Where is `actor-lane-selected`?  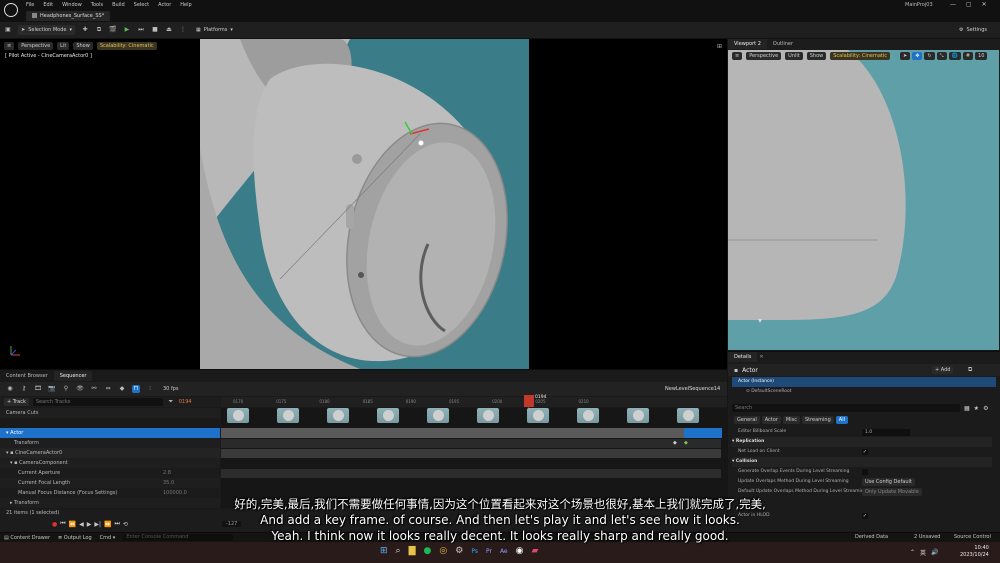 actor-lane-selected is located at coordinates (703, 433).